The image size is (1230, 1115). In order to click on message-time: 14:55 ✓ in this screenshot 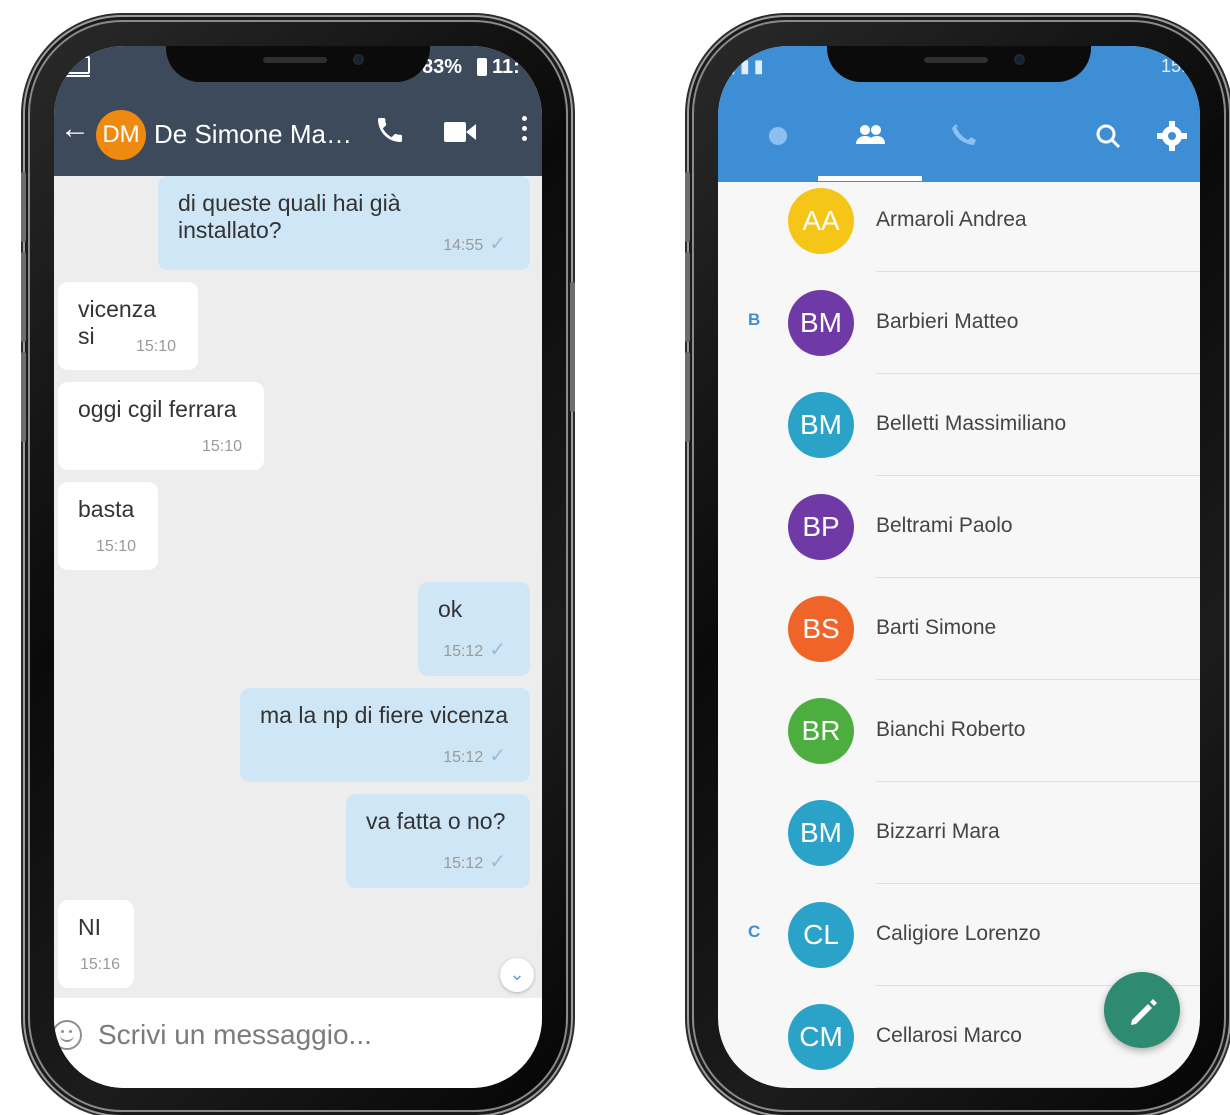, I will do `click(474, 244)`.